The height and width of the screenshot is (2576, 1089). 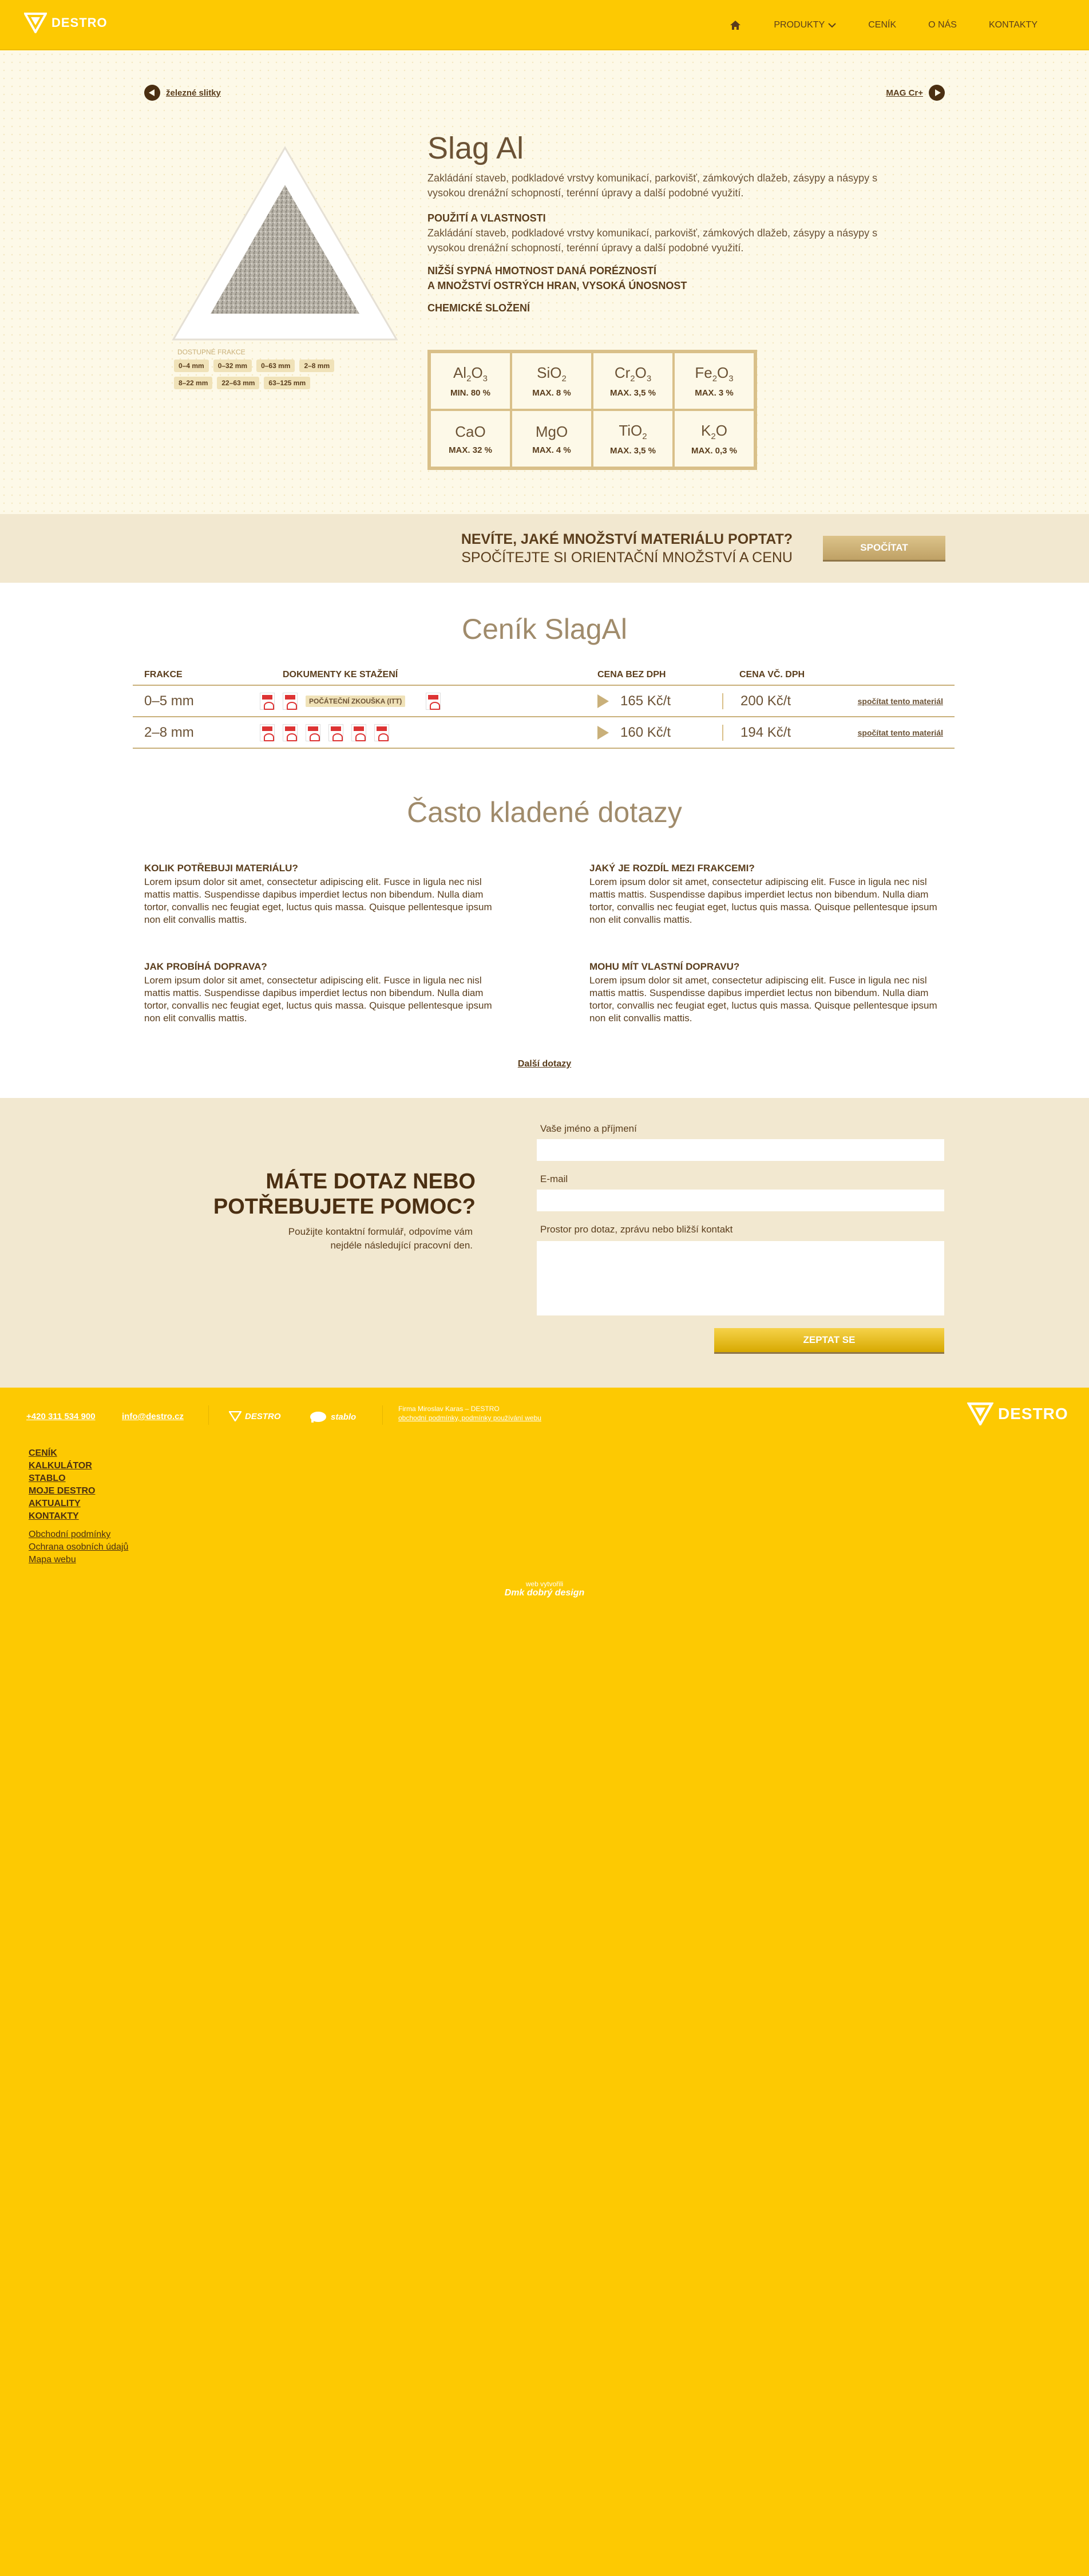 What do you see at coordinates (163, 674) in the screenshot?
I see `col-fraction: FRAKCE` at bounding box center [163, 674].